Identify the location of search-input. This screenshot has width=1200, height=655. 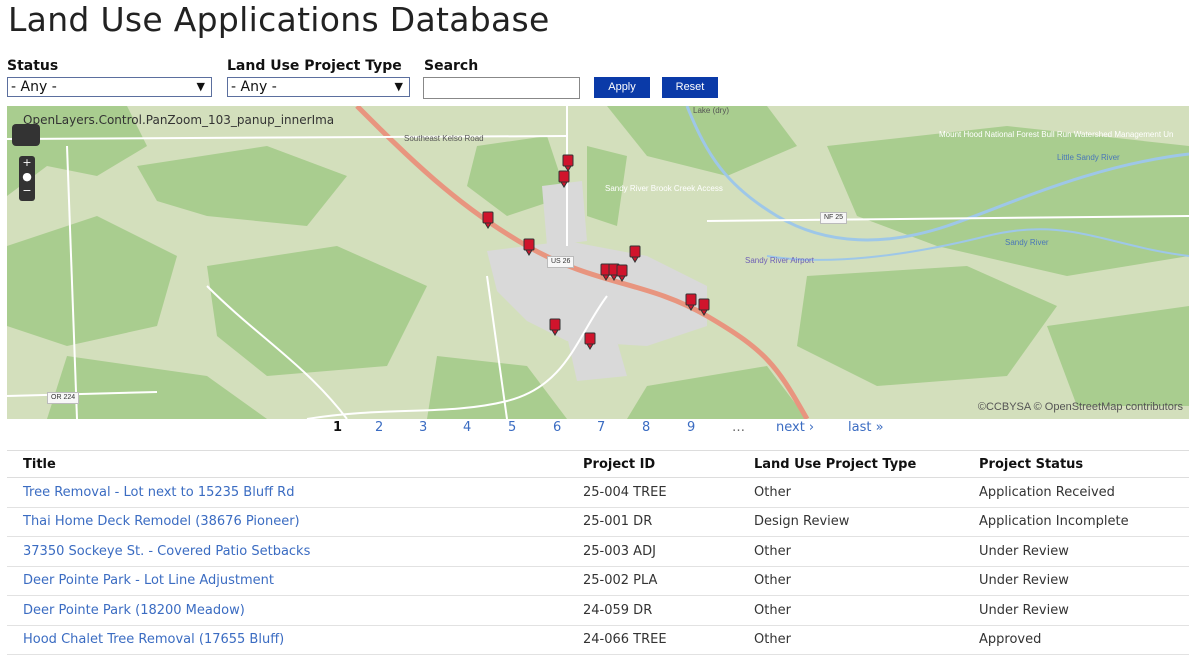
(501, 88).